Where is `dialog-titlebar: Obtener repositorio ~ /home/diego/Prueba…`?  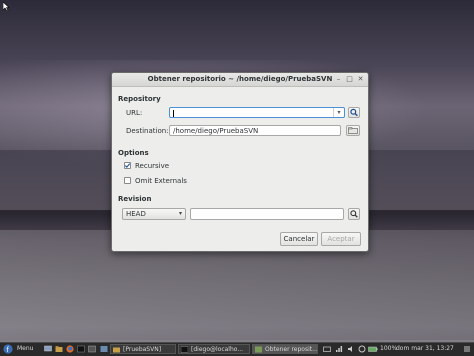
dialog-titlebar: Obtener repositorio ~ /home/diego/Prueba… is located at coordinates (240, 80).